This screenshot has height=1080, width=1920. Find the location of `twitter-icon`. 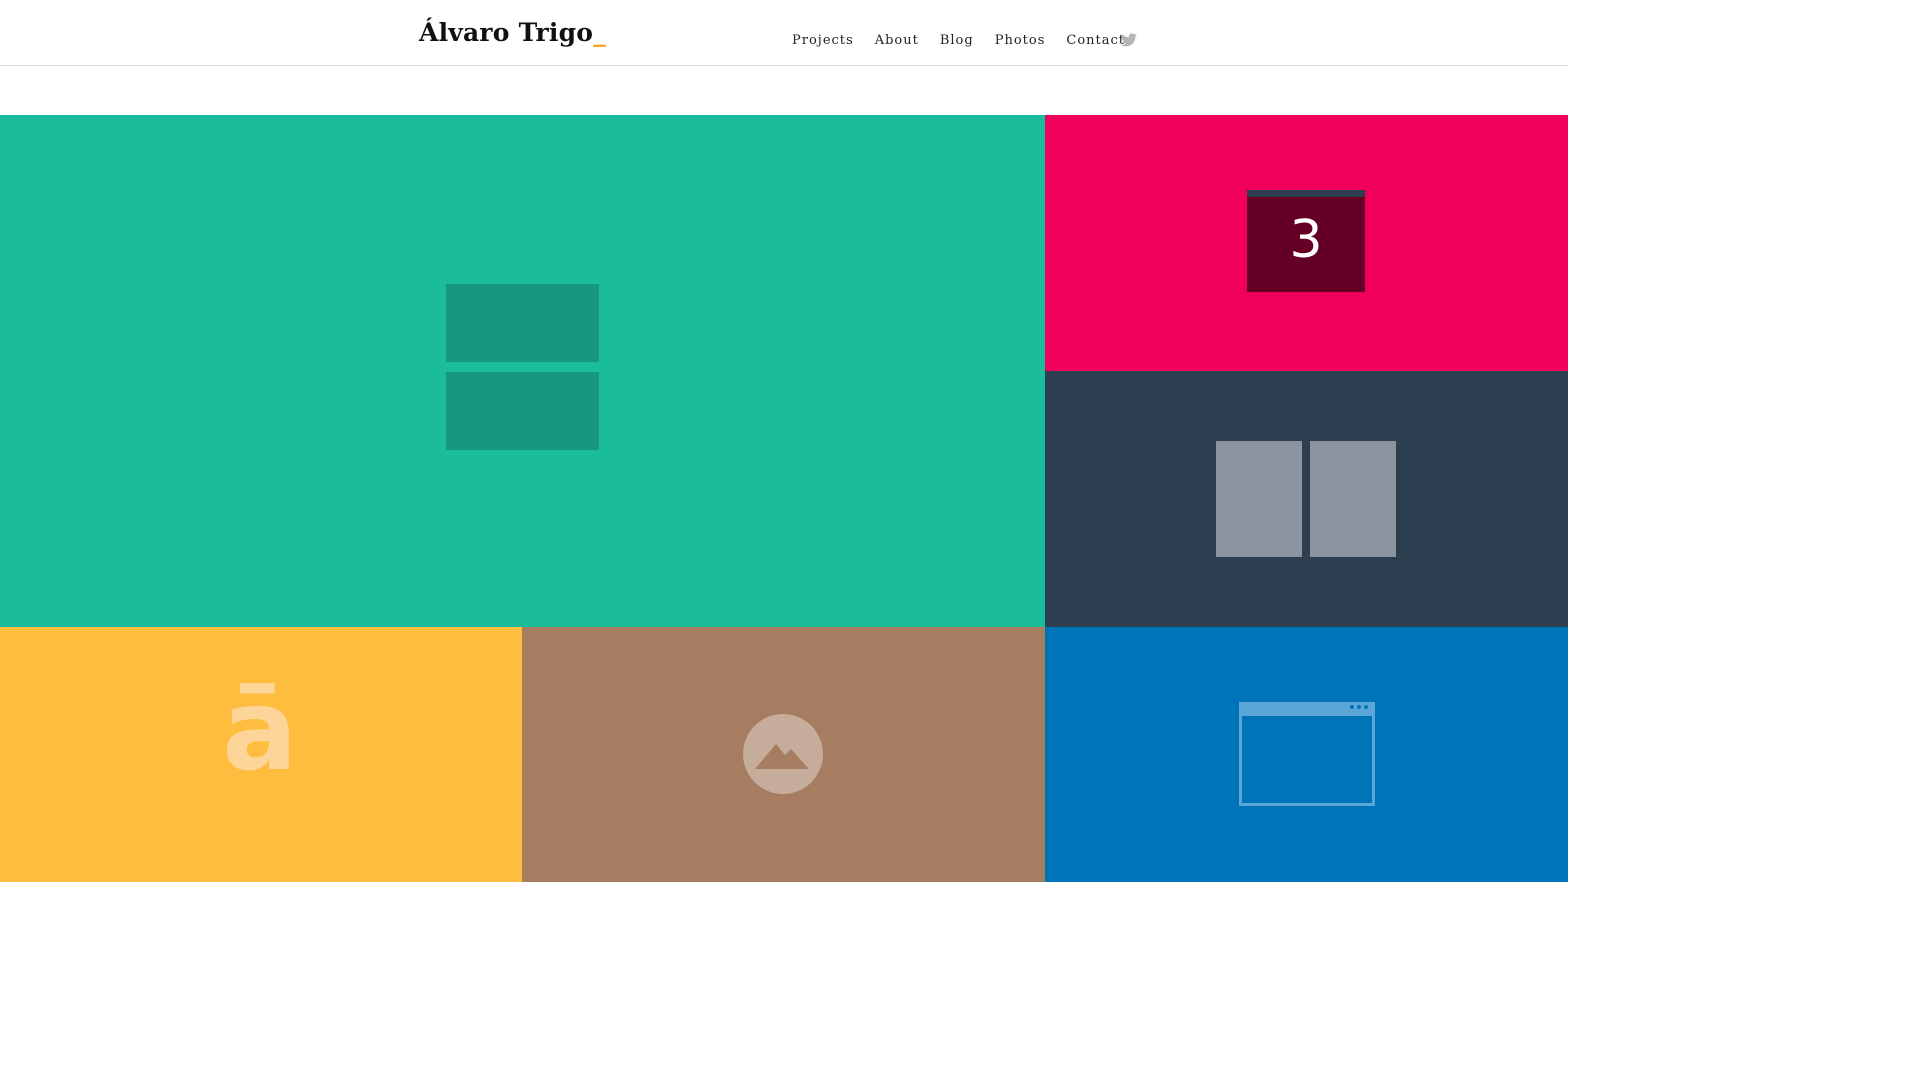

twitter-icon is located at coordinates (1129, 41).